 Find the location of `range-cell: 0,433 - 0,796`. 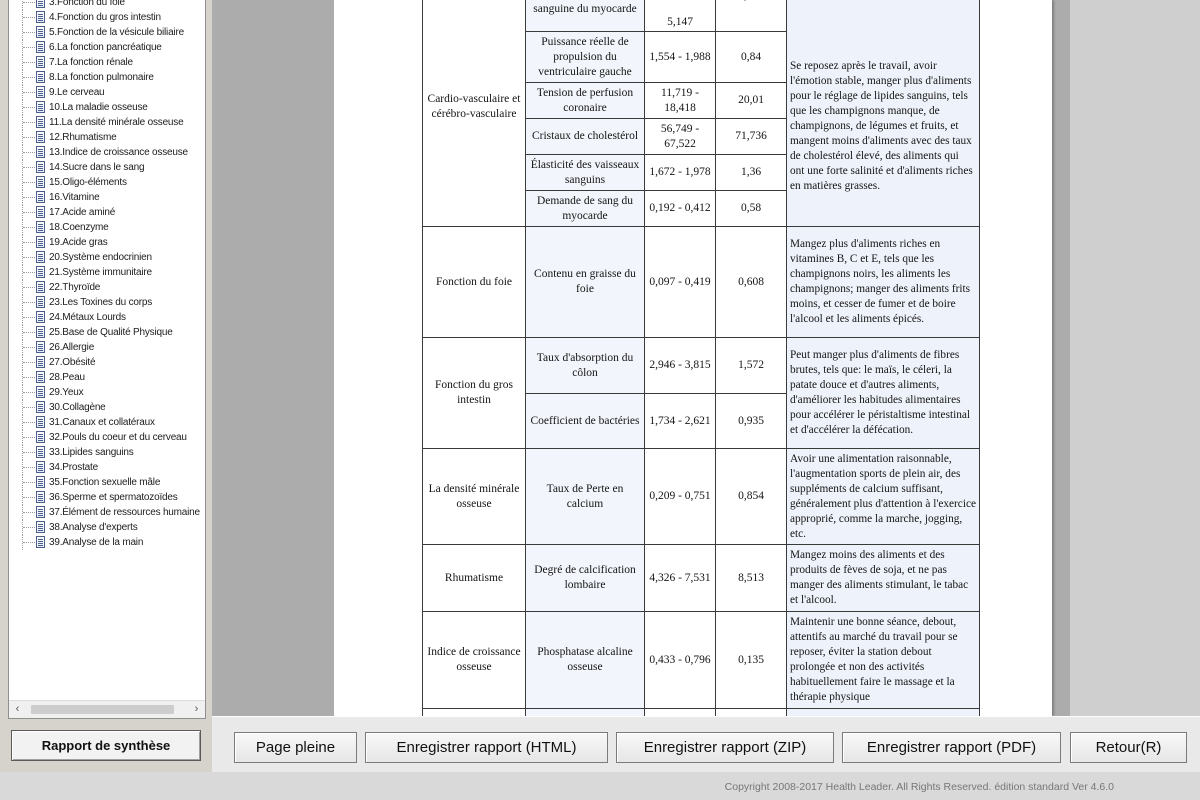

range-cell: 0,433 - 0,796 is located at coordinates (680, 660).